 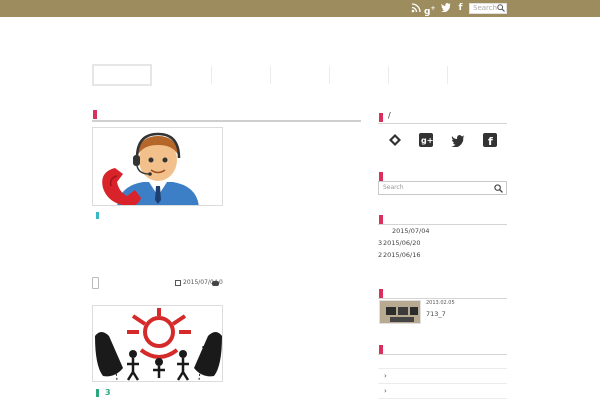 I want to click on post-title-suffix: 3, so click(x=108, y=392).